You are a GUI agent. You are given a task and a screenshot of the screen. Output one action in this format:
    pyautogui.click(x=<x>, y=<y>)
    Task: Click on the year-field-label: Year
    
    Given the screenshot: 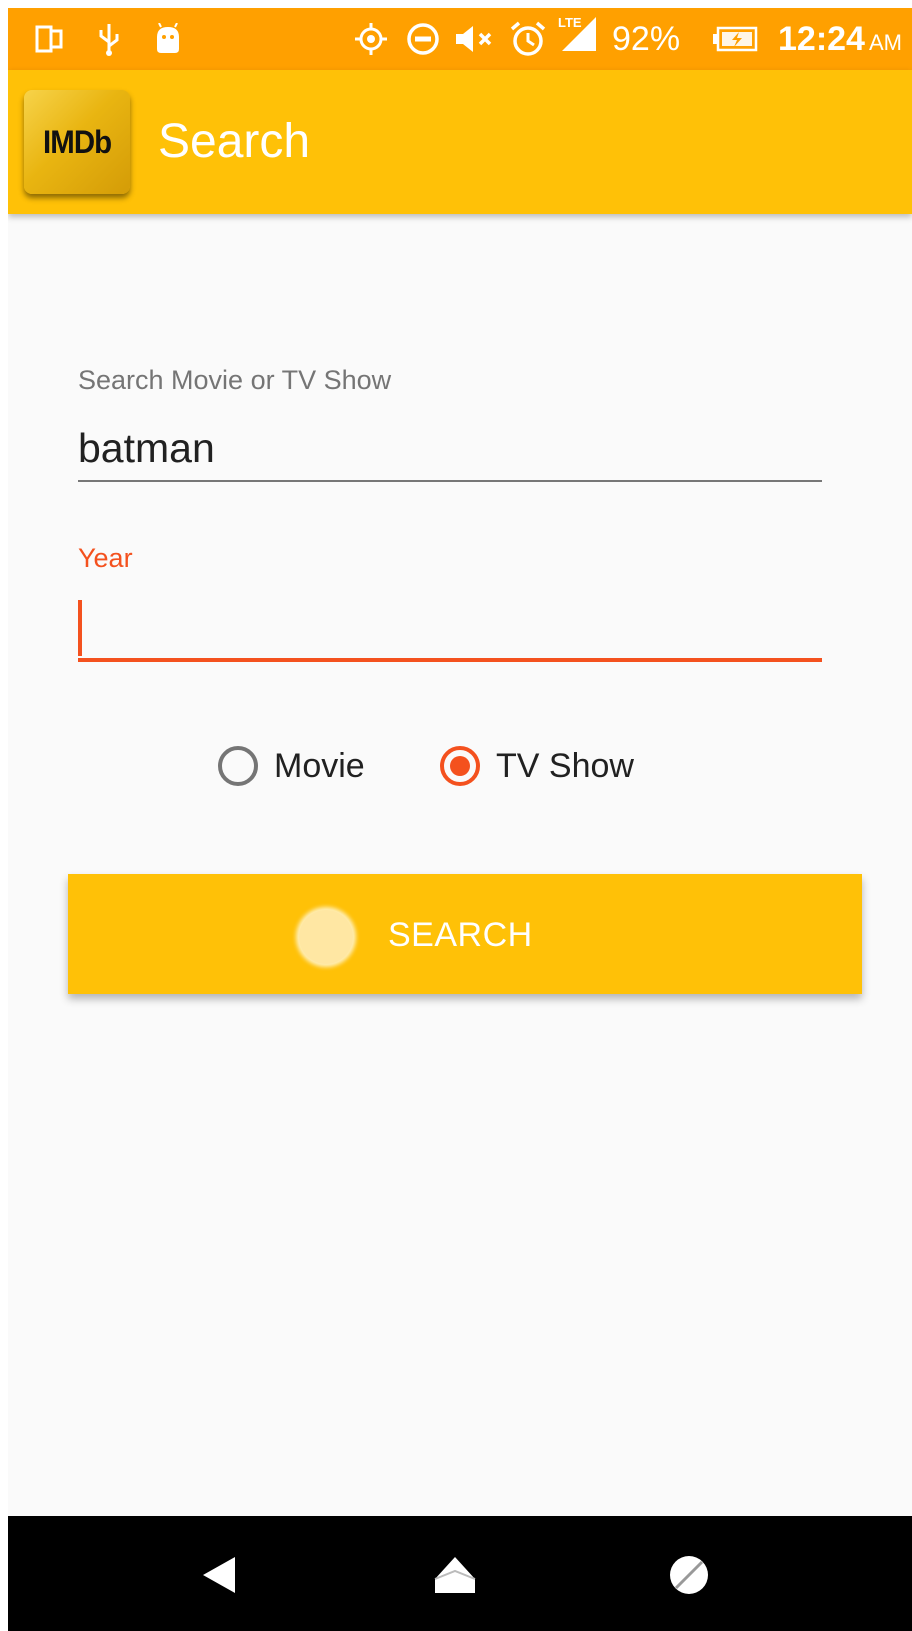 What is the action you would take?
    pyautogui.click(x=105, y=558)
    